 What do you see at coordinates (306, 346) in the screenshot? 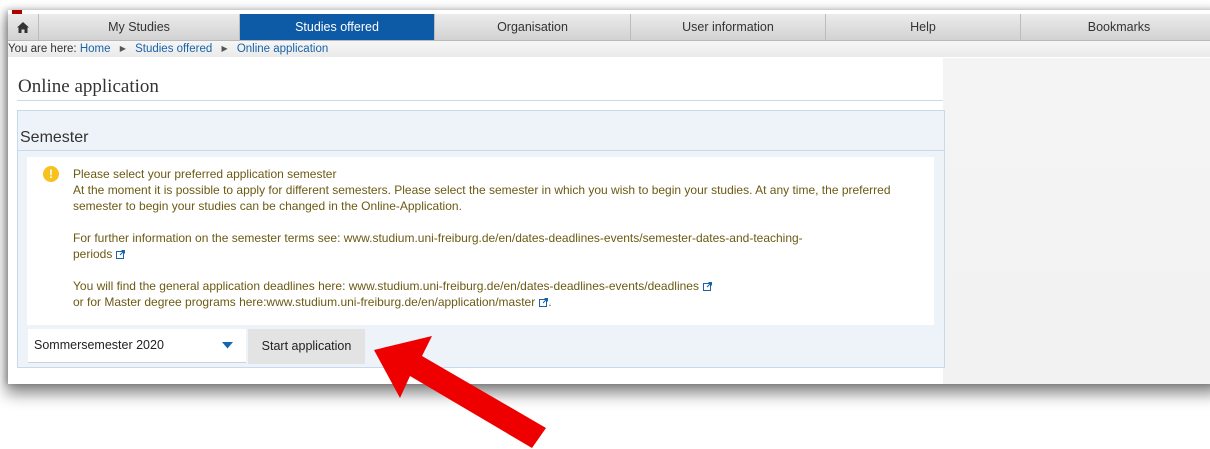
I see `start-application-button: Start application` at bounding box center [306, 346].